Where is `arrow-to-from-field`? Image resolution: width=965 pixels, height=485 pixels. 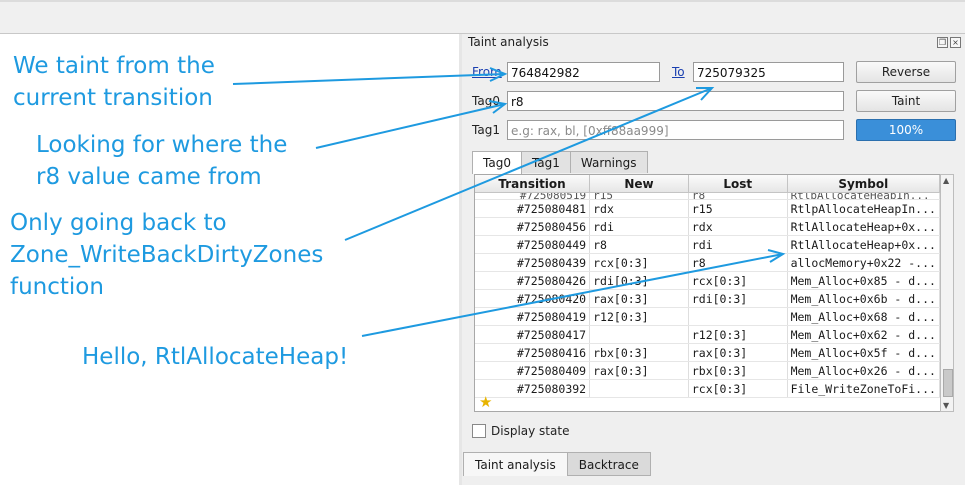
arrow-to-from-field is located at coordinates (369, 79).